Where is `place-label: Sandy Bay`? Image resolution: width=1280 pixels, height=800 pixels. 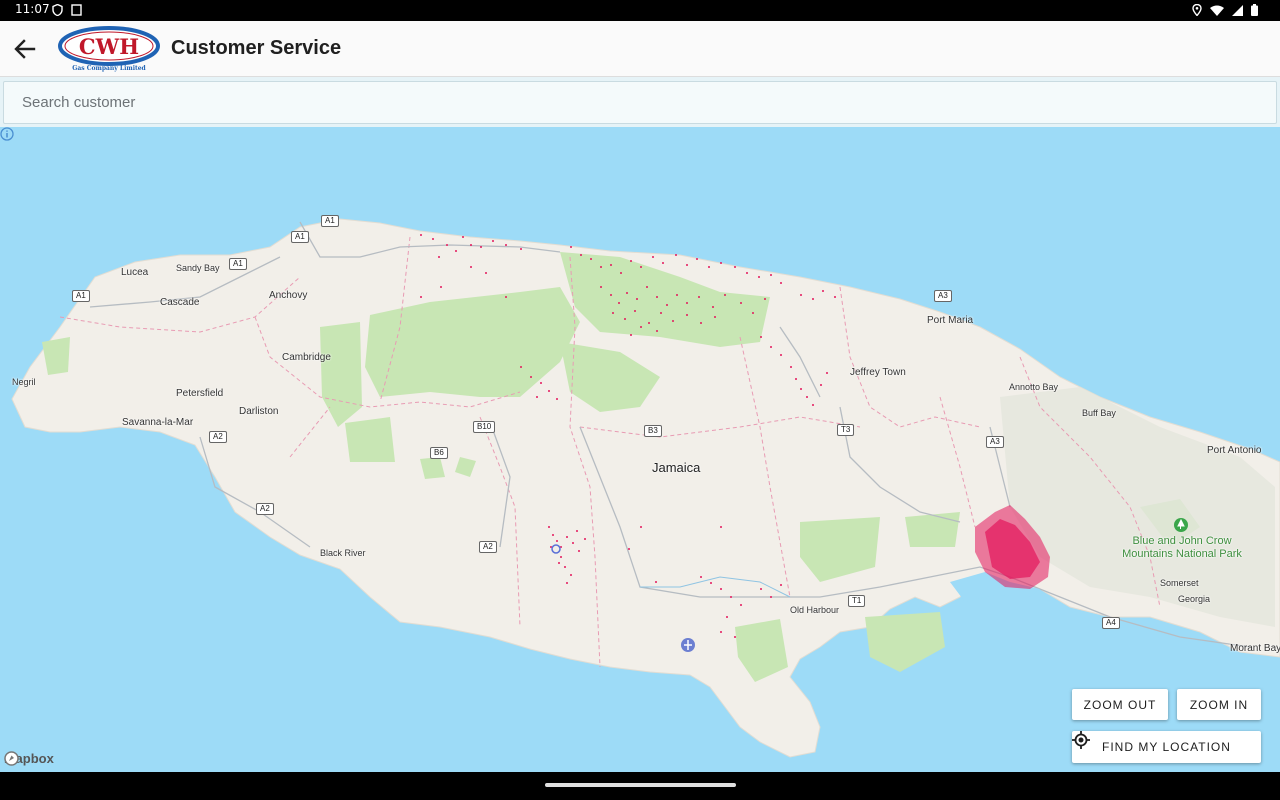 place-label: Sandy Bay is located at coordinates (198, 268).